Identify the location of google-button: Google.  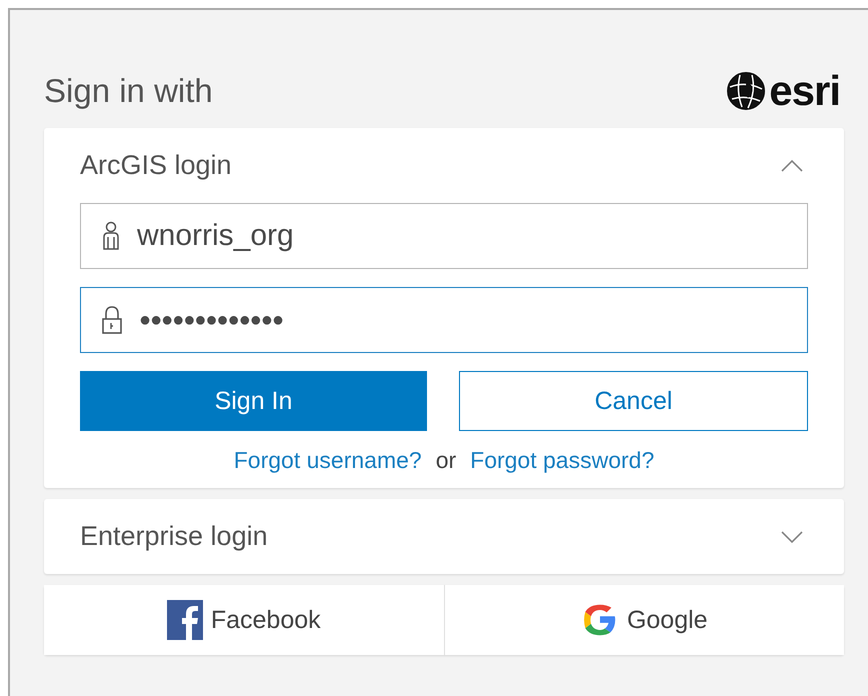
(644, 620).